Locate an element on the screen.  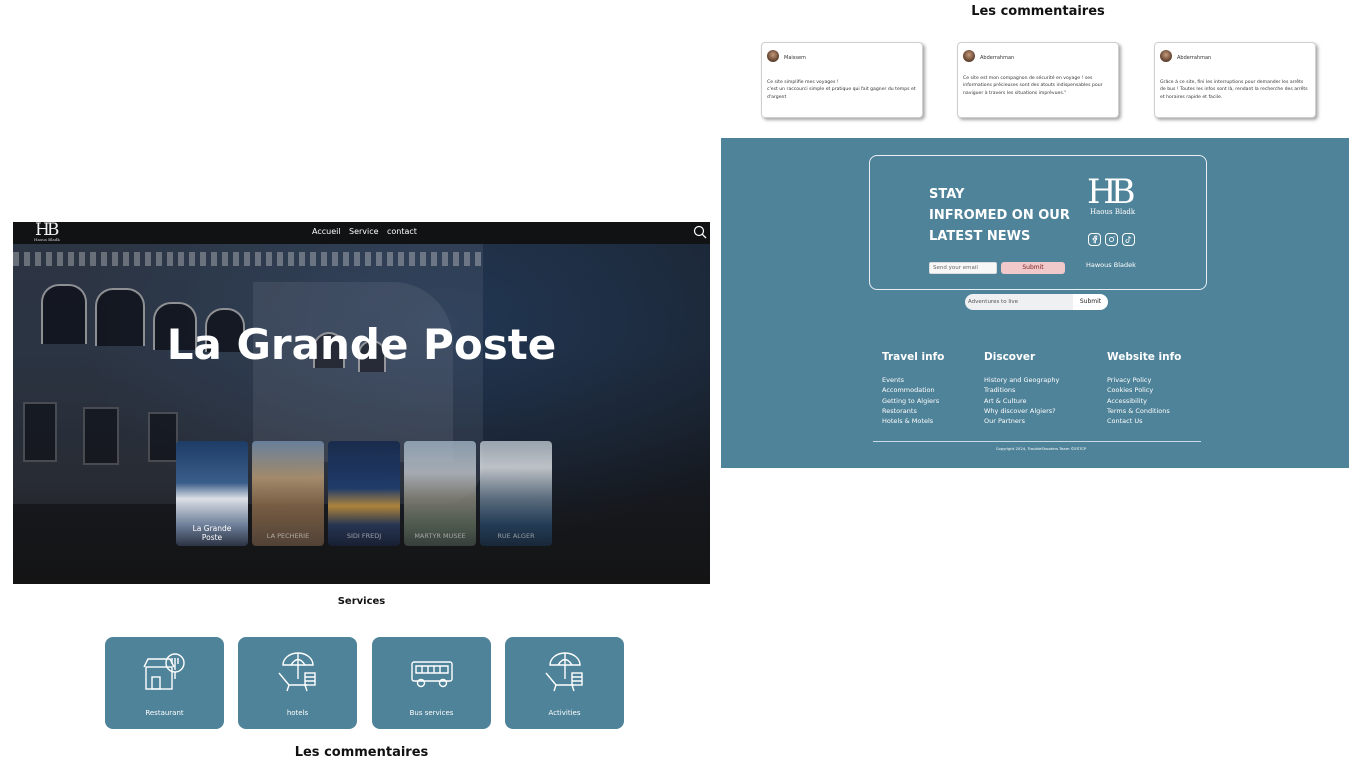
brand-logo-subtitle: Haous Bladk is located at coordinates (1113, 212).